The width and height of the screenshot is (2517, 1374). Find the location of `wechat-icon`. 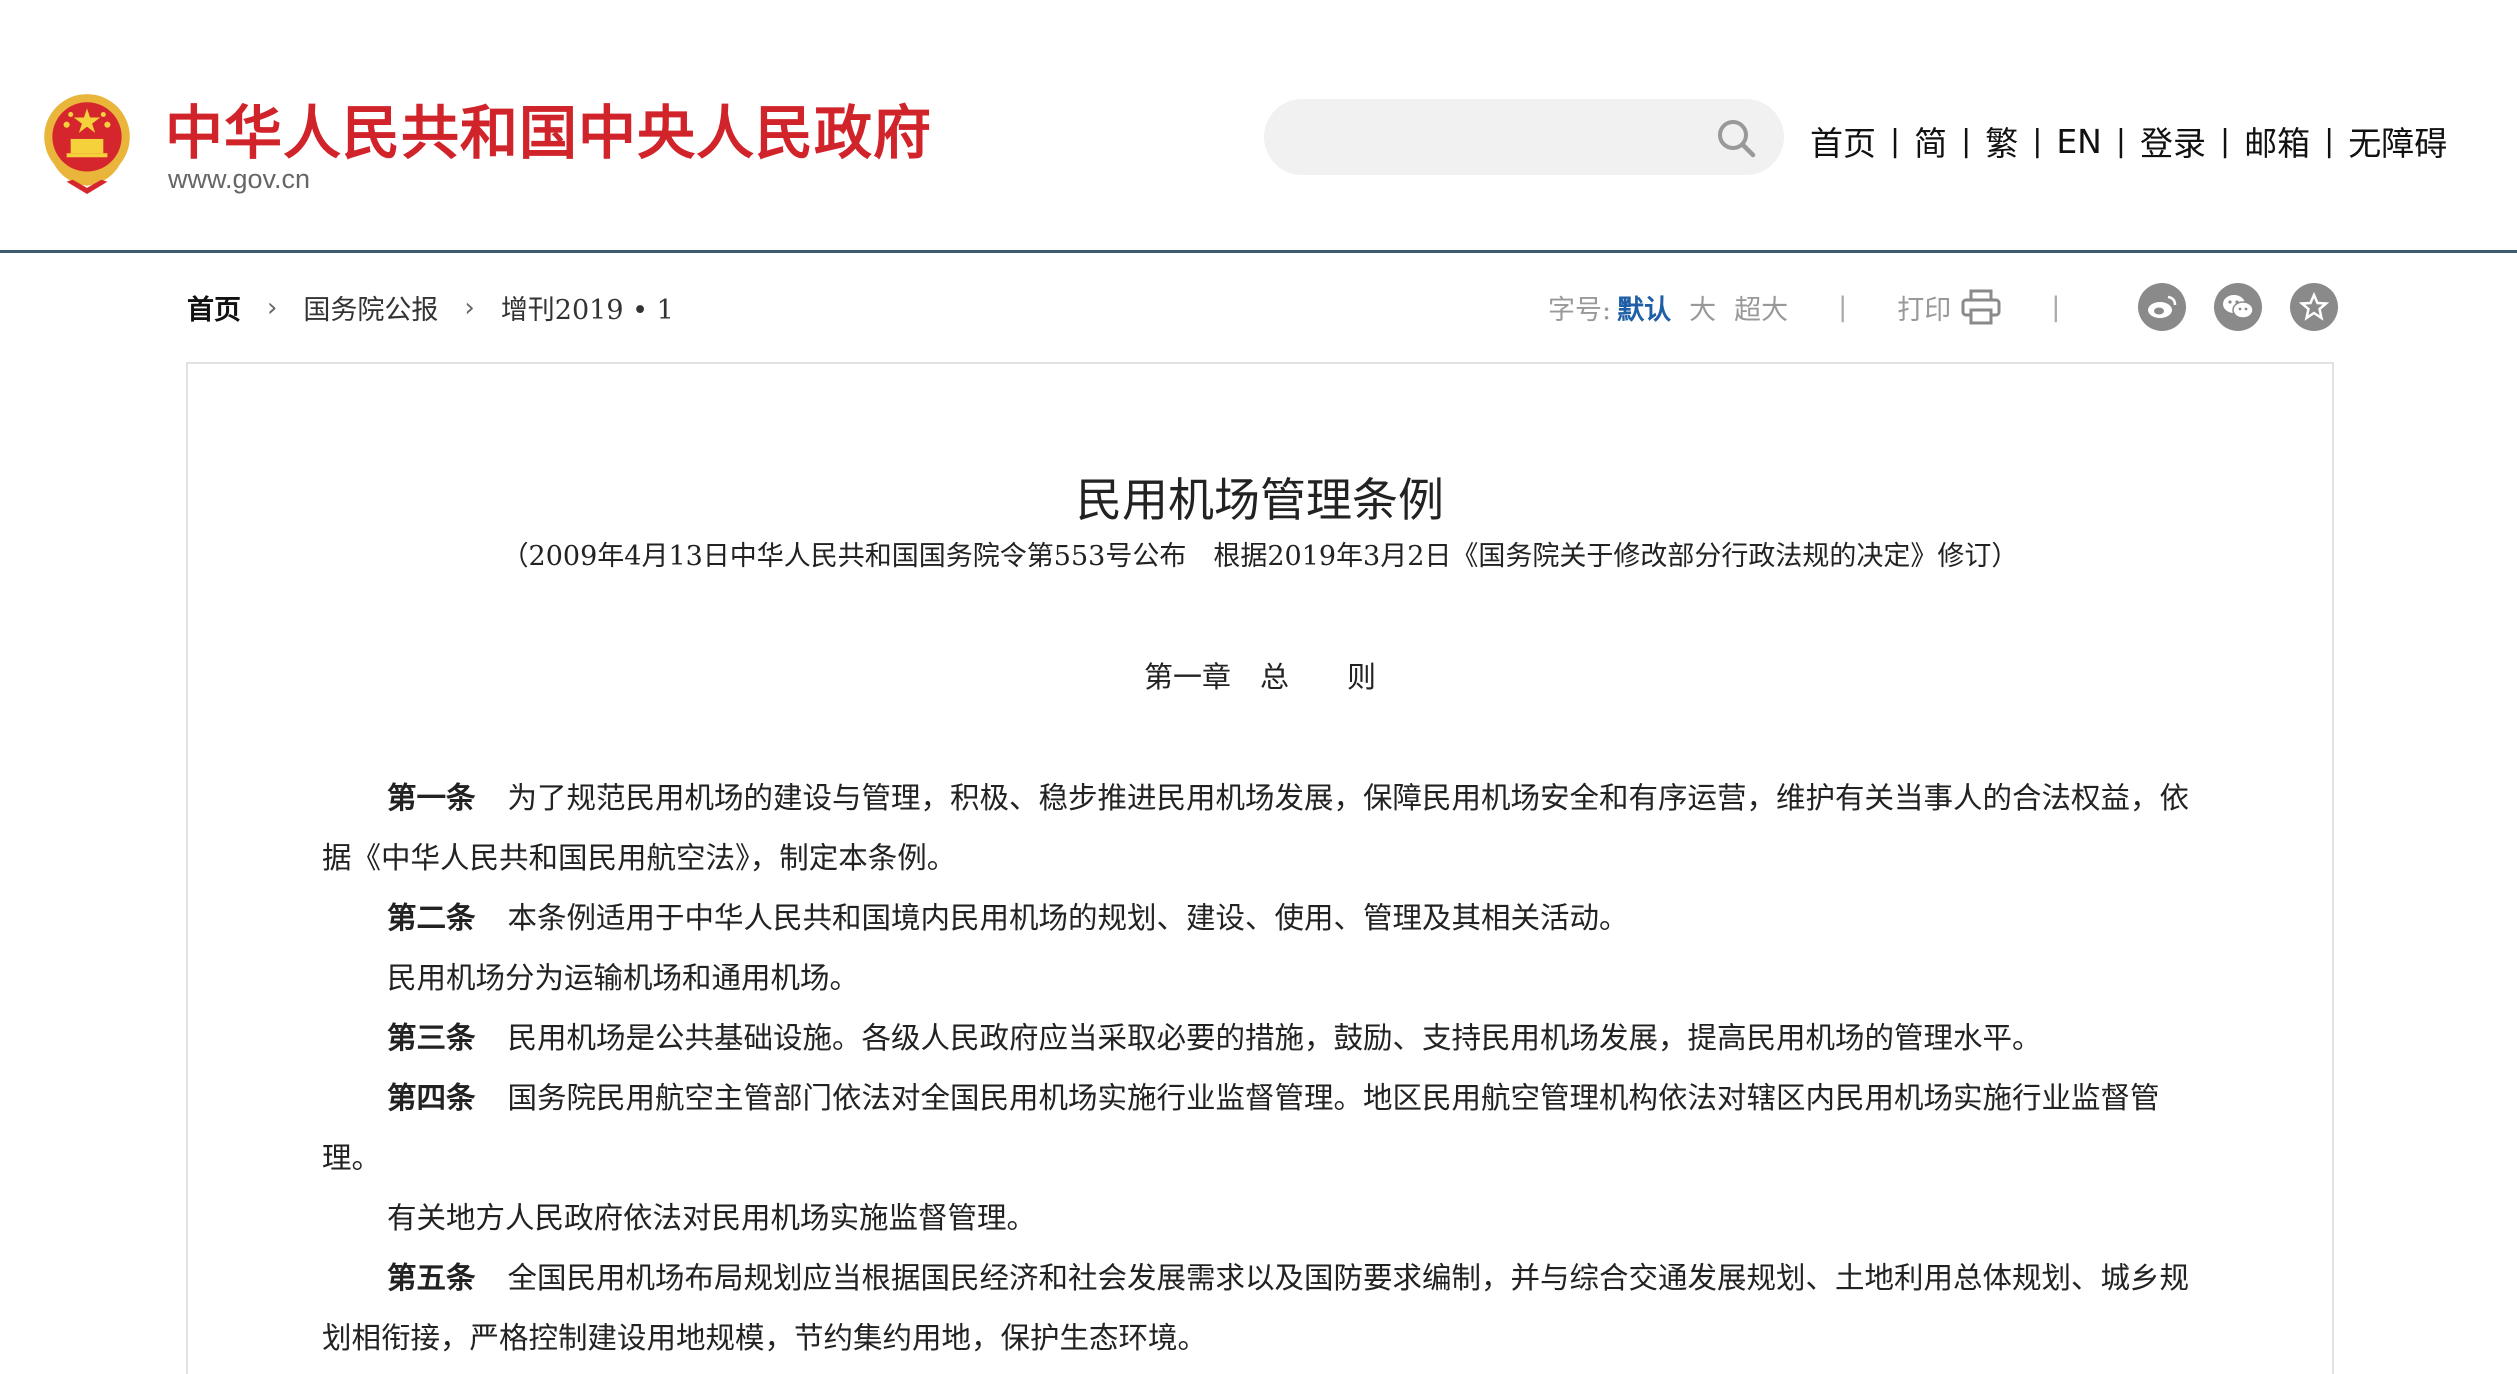

wechat-icon is located at coordinates (2238, 307).